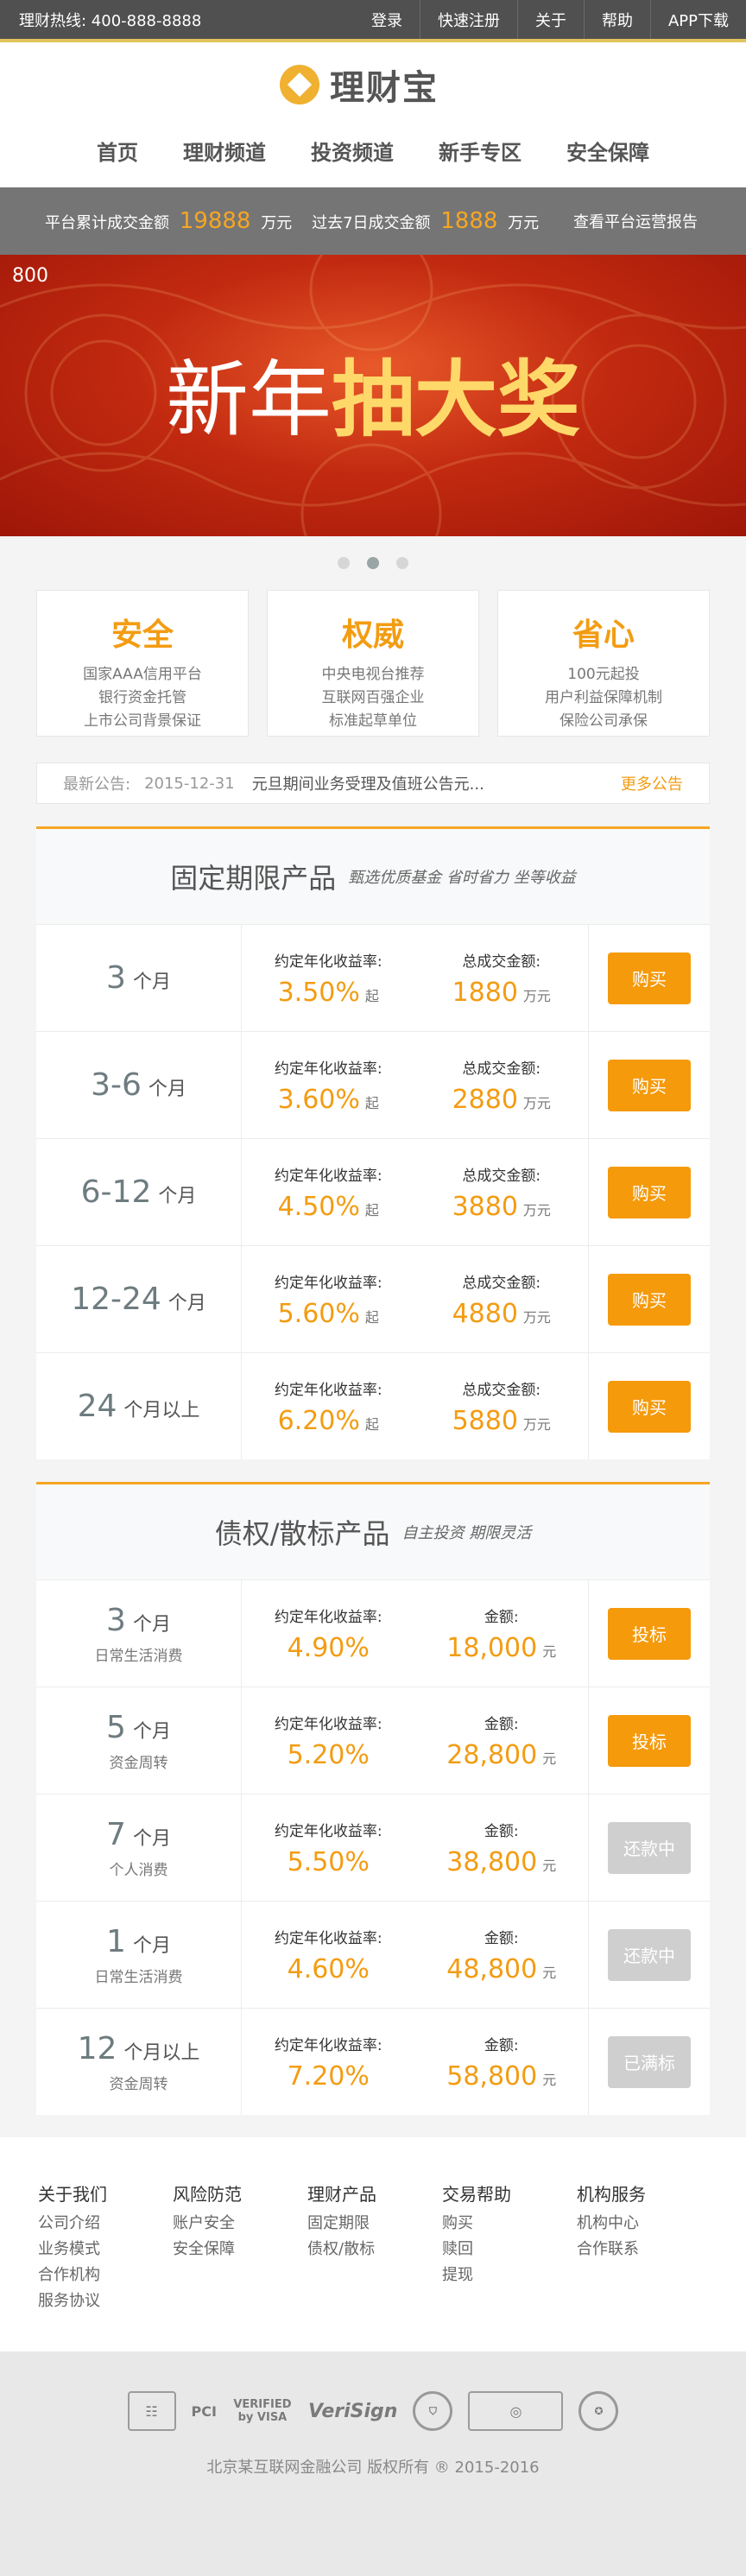 The height and width of the screenshot is (2576, 746). Describe the element at coordinates (240, 2224) in the screenshot. I see `footer-link: 账户安全` at that location.